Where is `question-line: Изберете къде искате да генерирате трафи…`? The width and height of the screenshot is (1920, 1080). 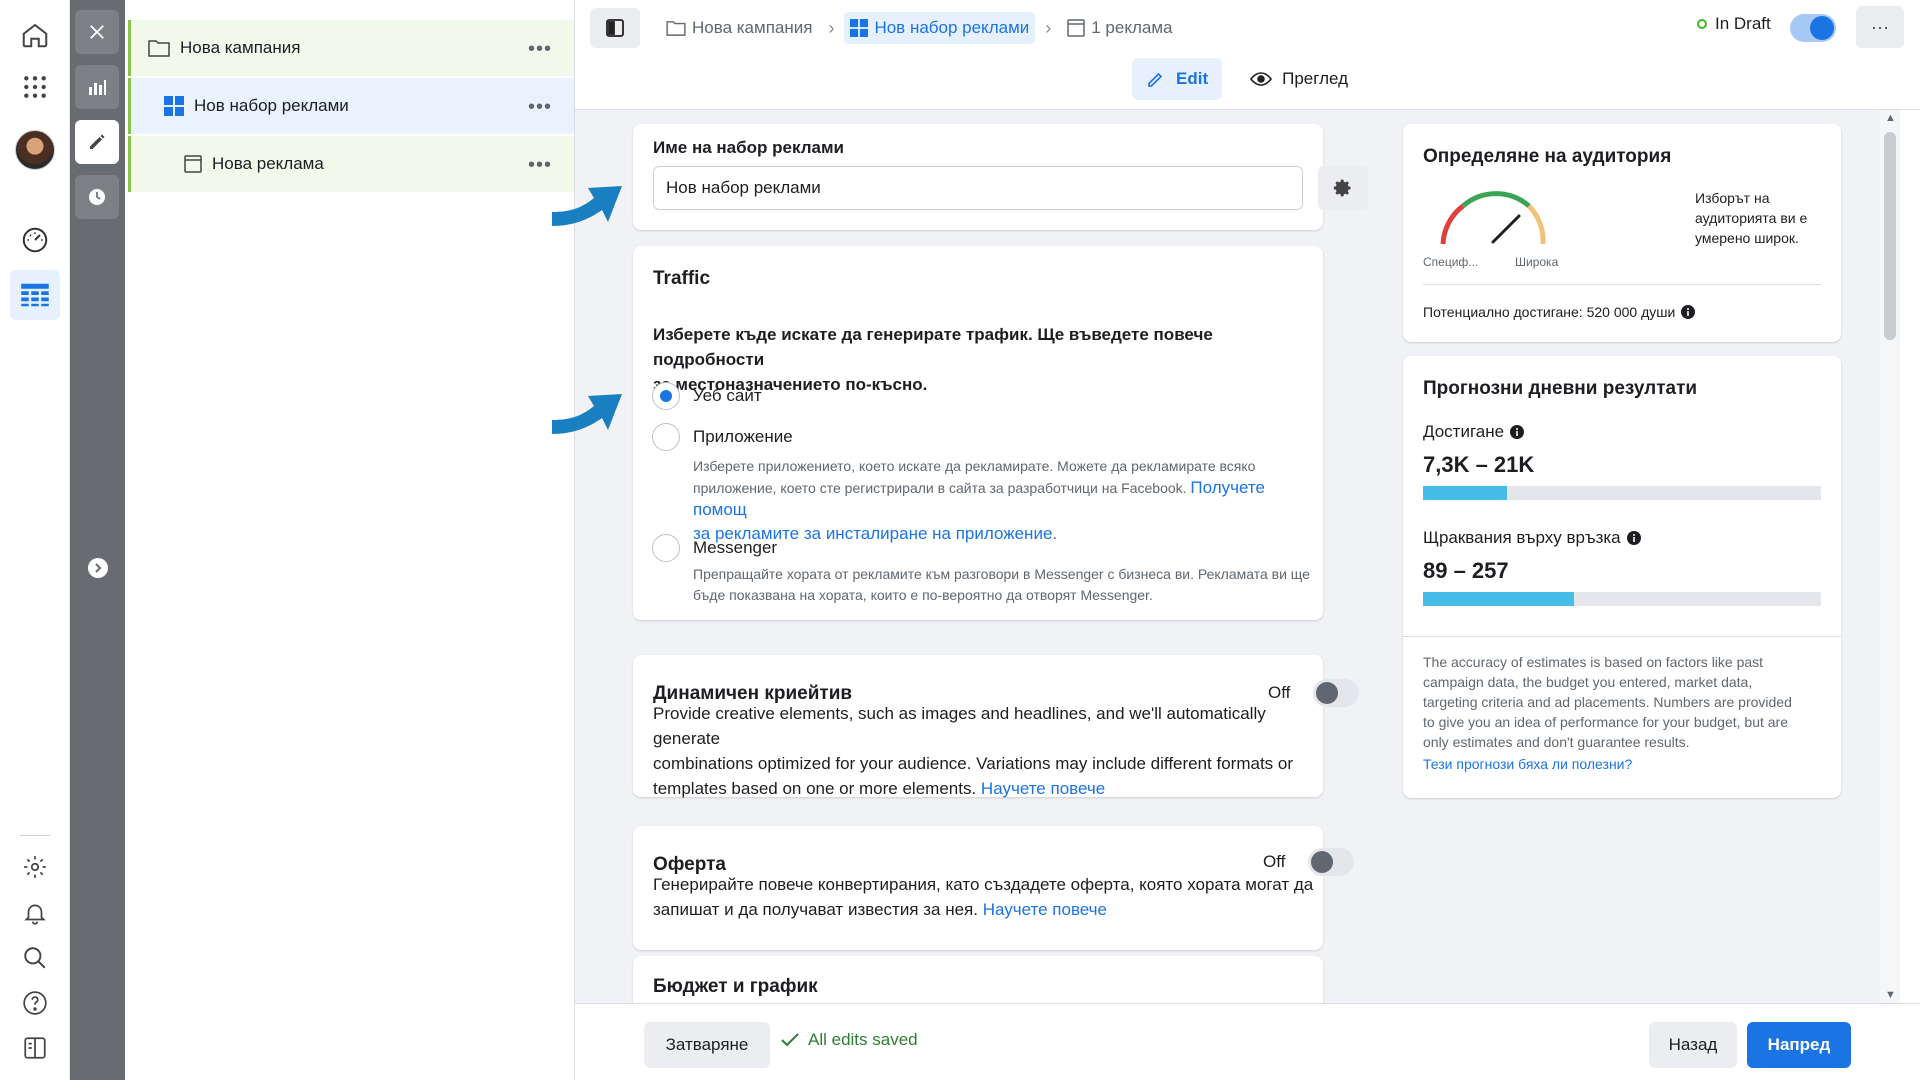 question-line: Изберете къде искате да генерирате трафи… is located at coordinates (933, 347).